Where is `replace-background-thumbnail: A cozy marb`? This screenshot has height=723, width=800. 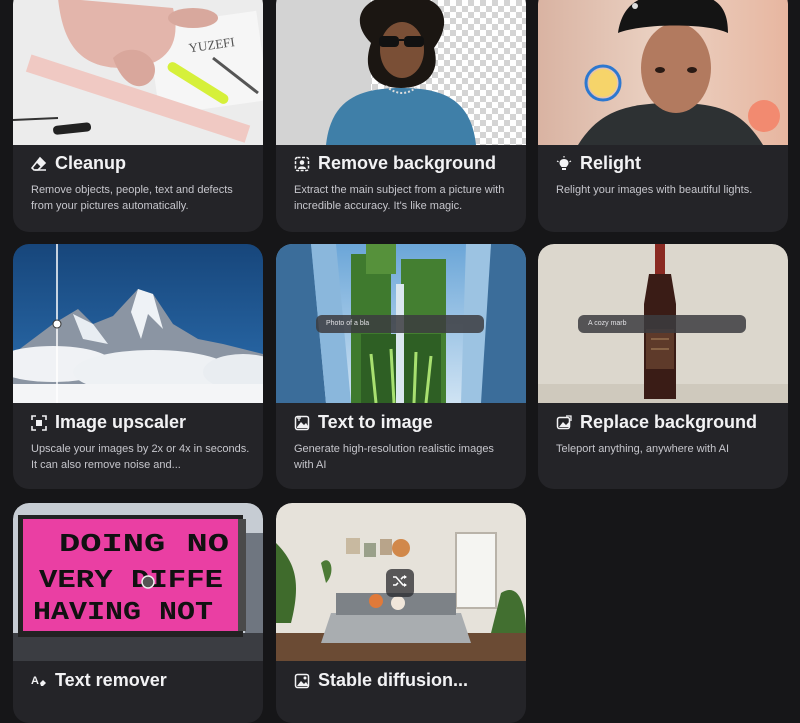
replace-background-thumbnail: A cozy marb is located at coordinates (663, 323).